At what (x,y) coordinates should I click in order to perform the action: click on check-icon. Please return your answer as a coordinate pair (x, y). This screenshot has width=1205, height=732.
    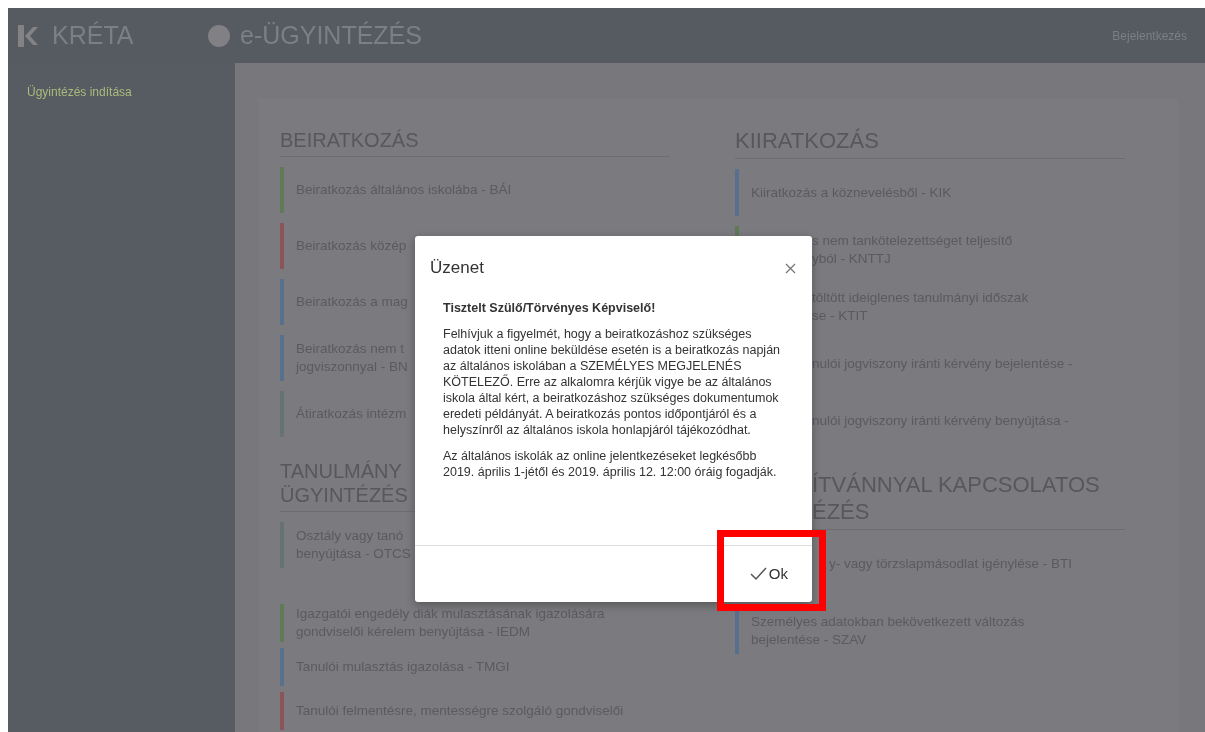
    Looking at the image, I should click on (758, 574).